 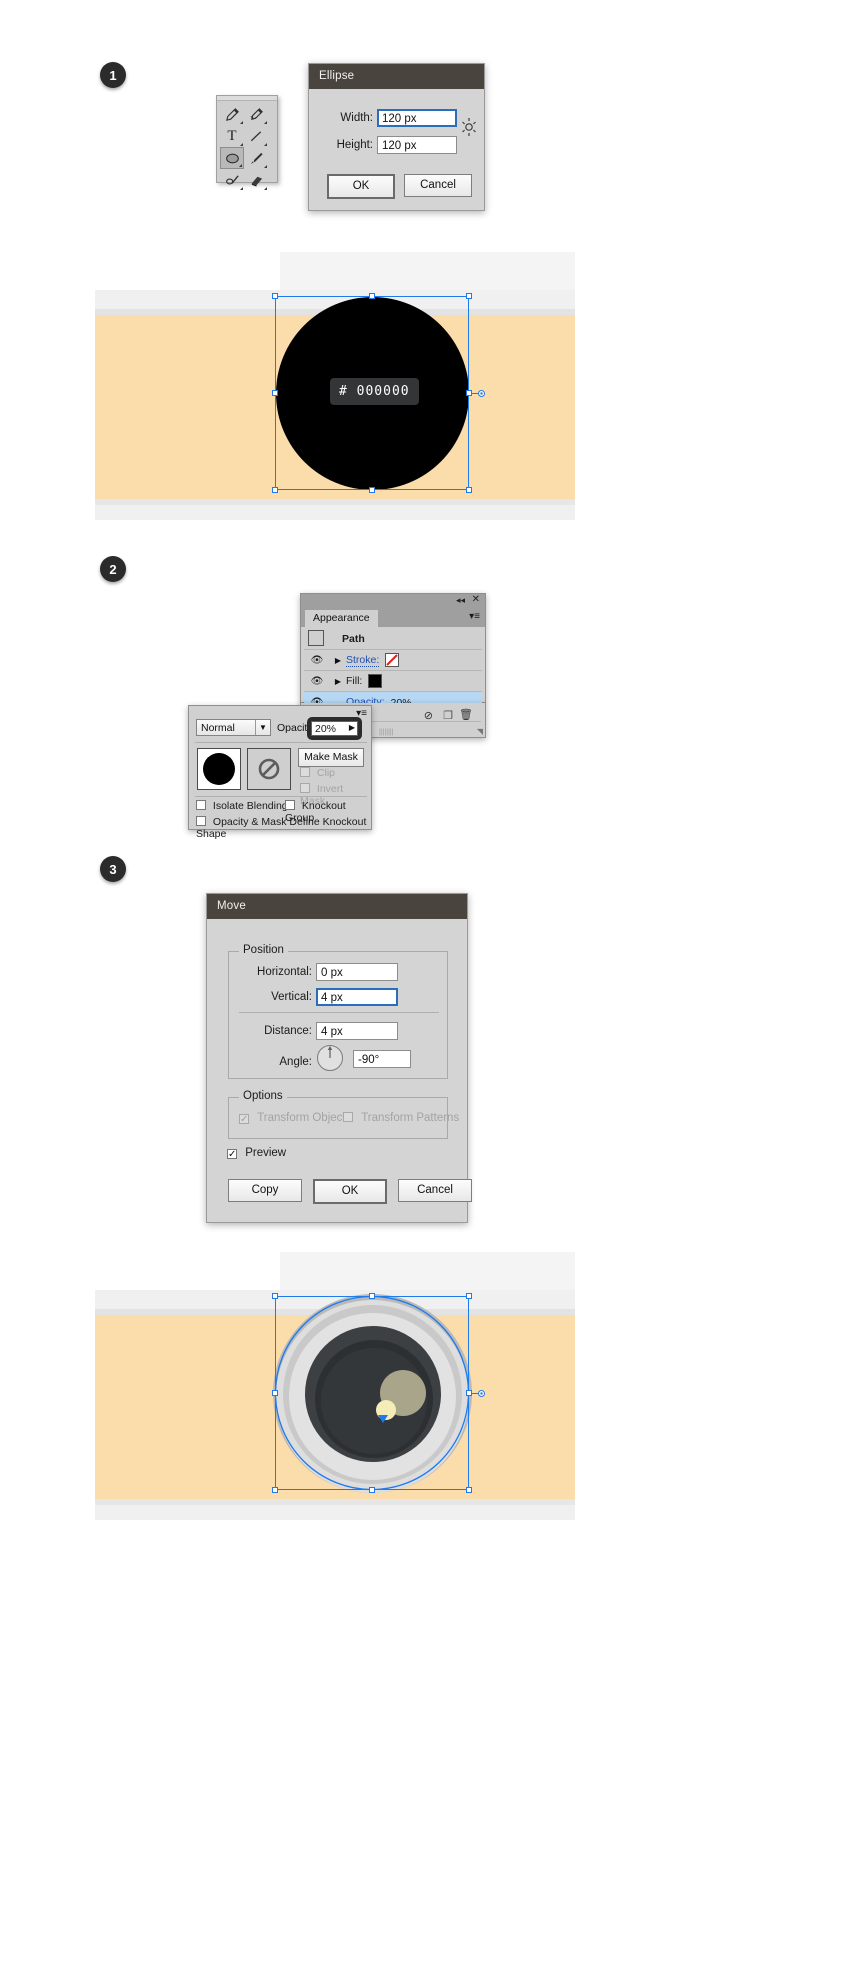 What do you see at coordinates (428, 715) in the screenshot?
I see `clear-appearance-icon: ⊘` at bounding box center [428, 715].